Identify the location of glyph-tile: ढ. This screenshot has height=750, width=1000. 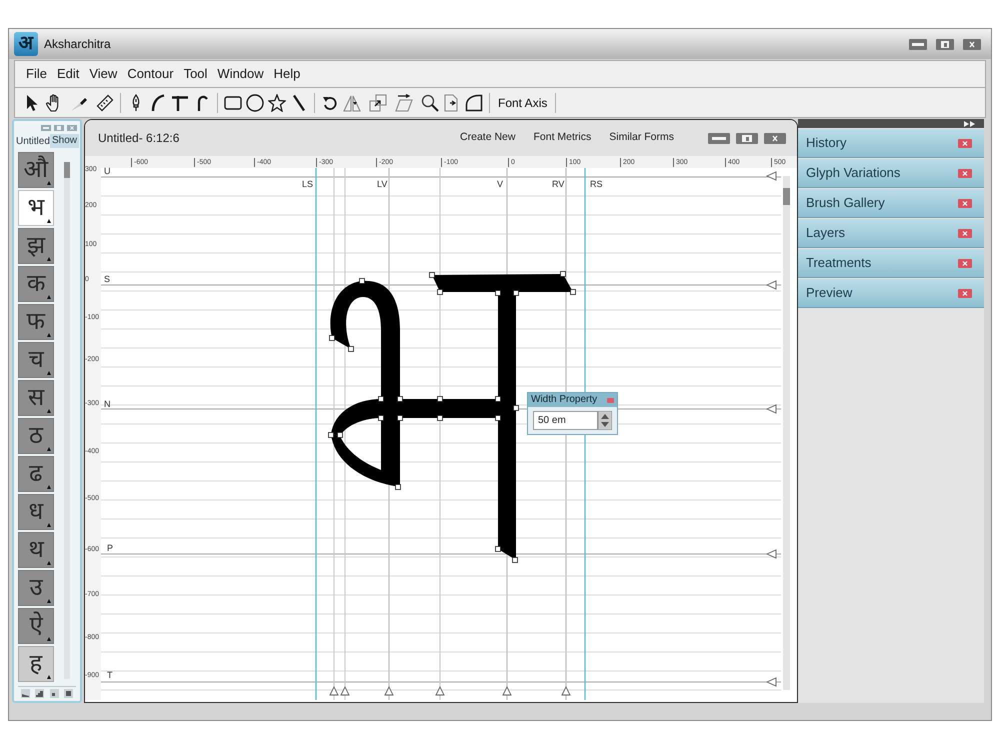
(36, 474).